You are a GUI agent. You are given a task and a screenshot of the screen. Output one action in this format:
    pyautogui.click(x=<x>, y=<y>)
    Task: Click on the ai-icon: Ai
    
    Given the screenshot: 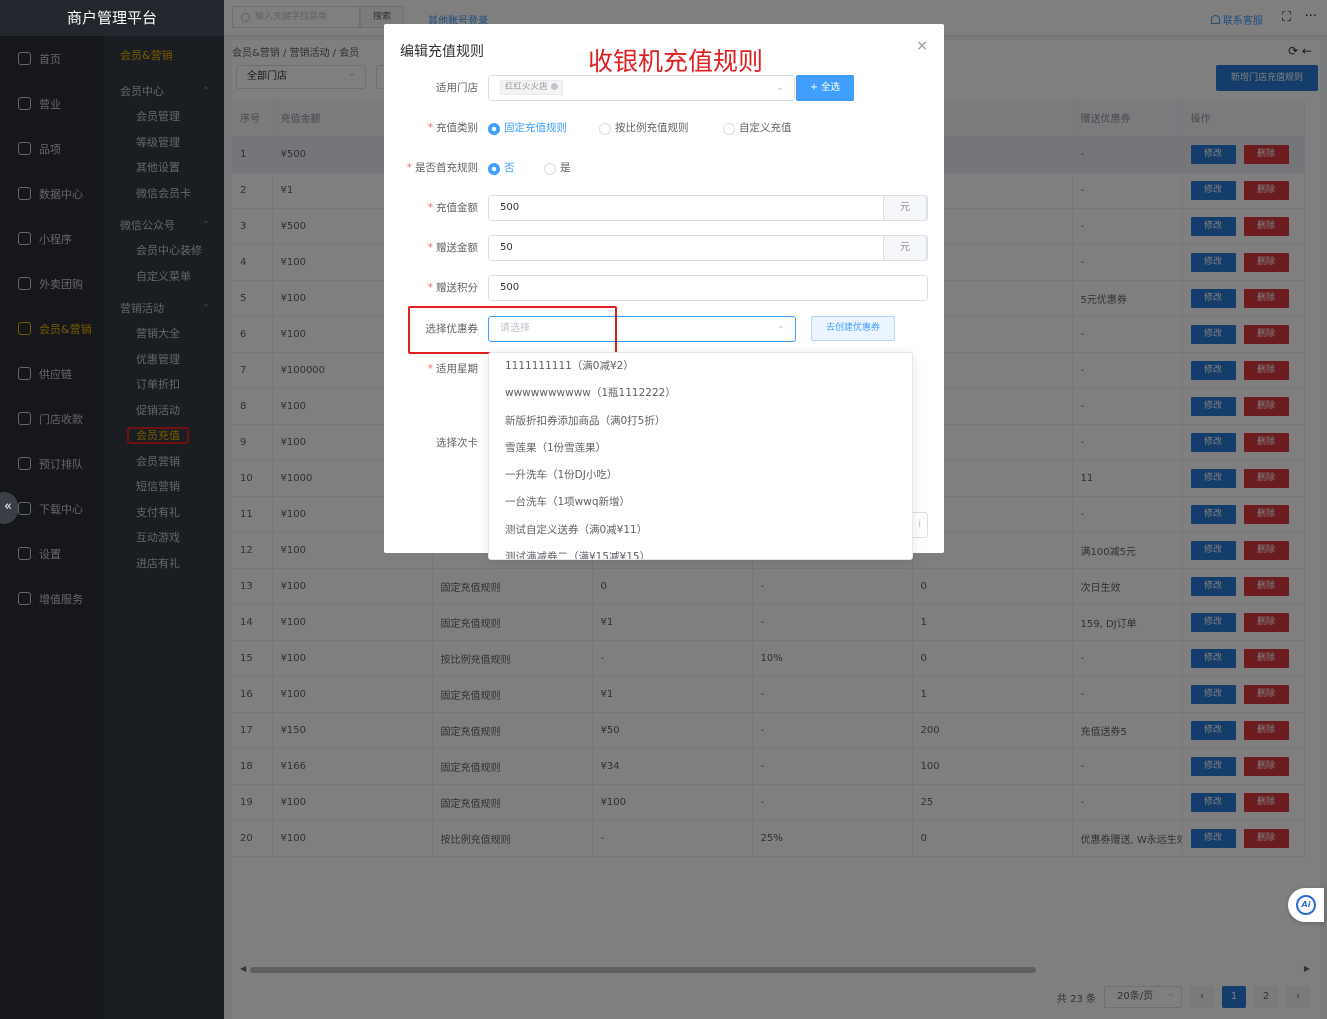 What is the action you would take?
    pyautogui.click(x=1306, y=905)
    